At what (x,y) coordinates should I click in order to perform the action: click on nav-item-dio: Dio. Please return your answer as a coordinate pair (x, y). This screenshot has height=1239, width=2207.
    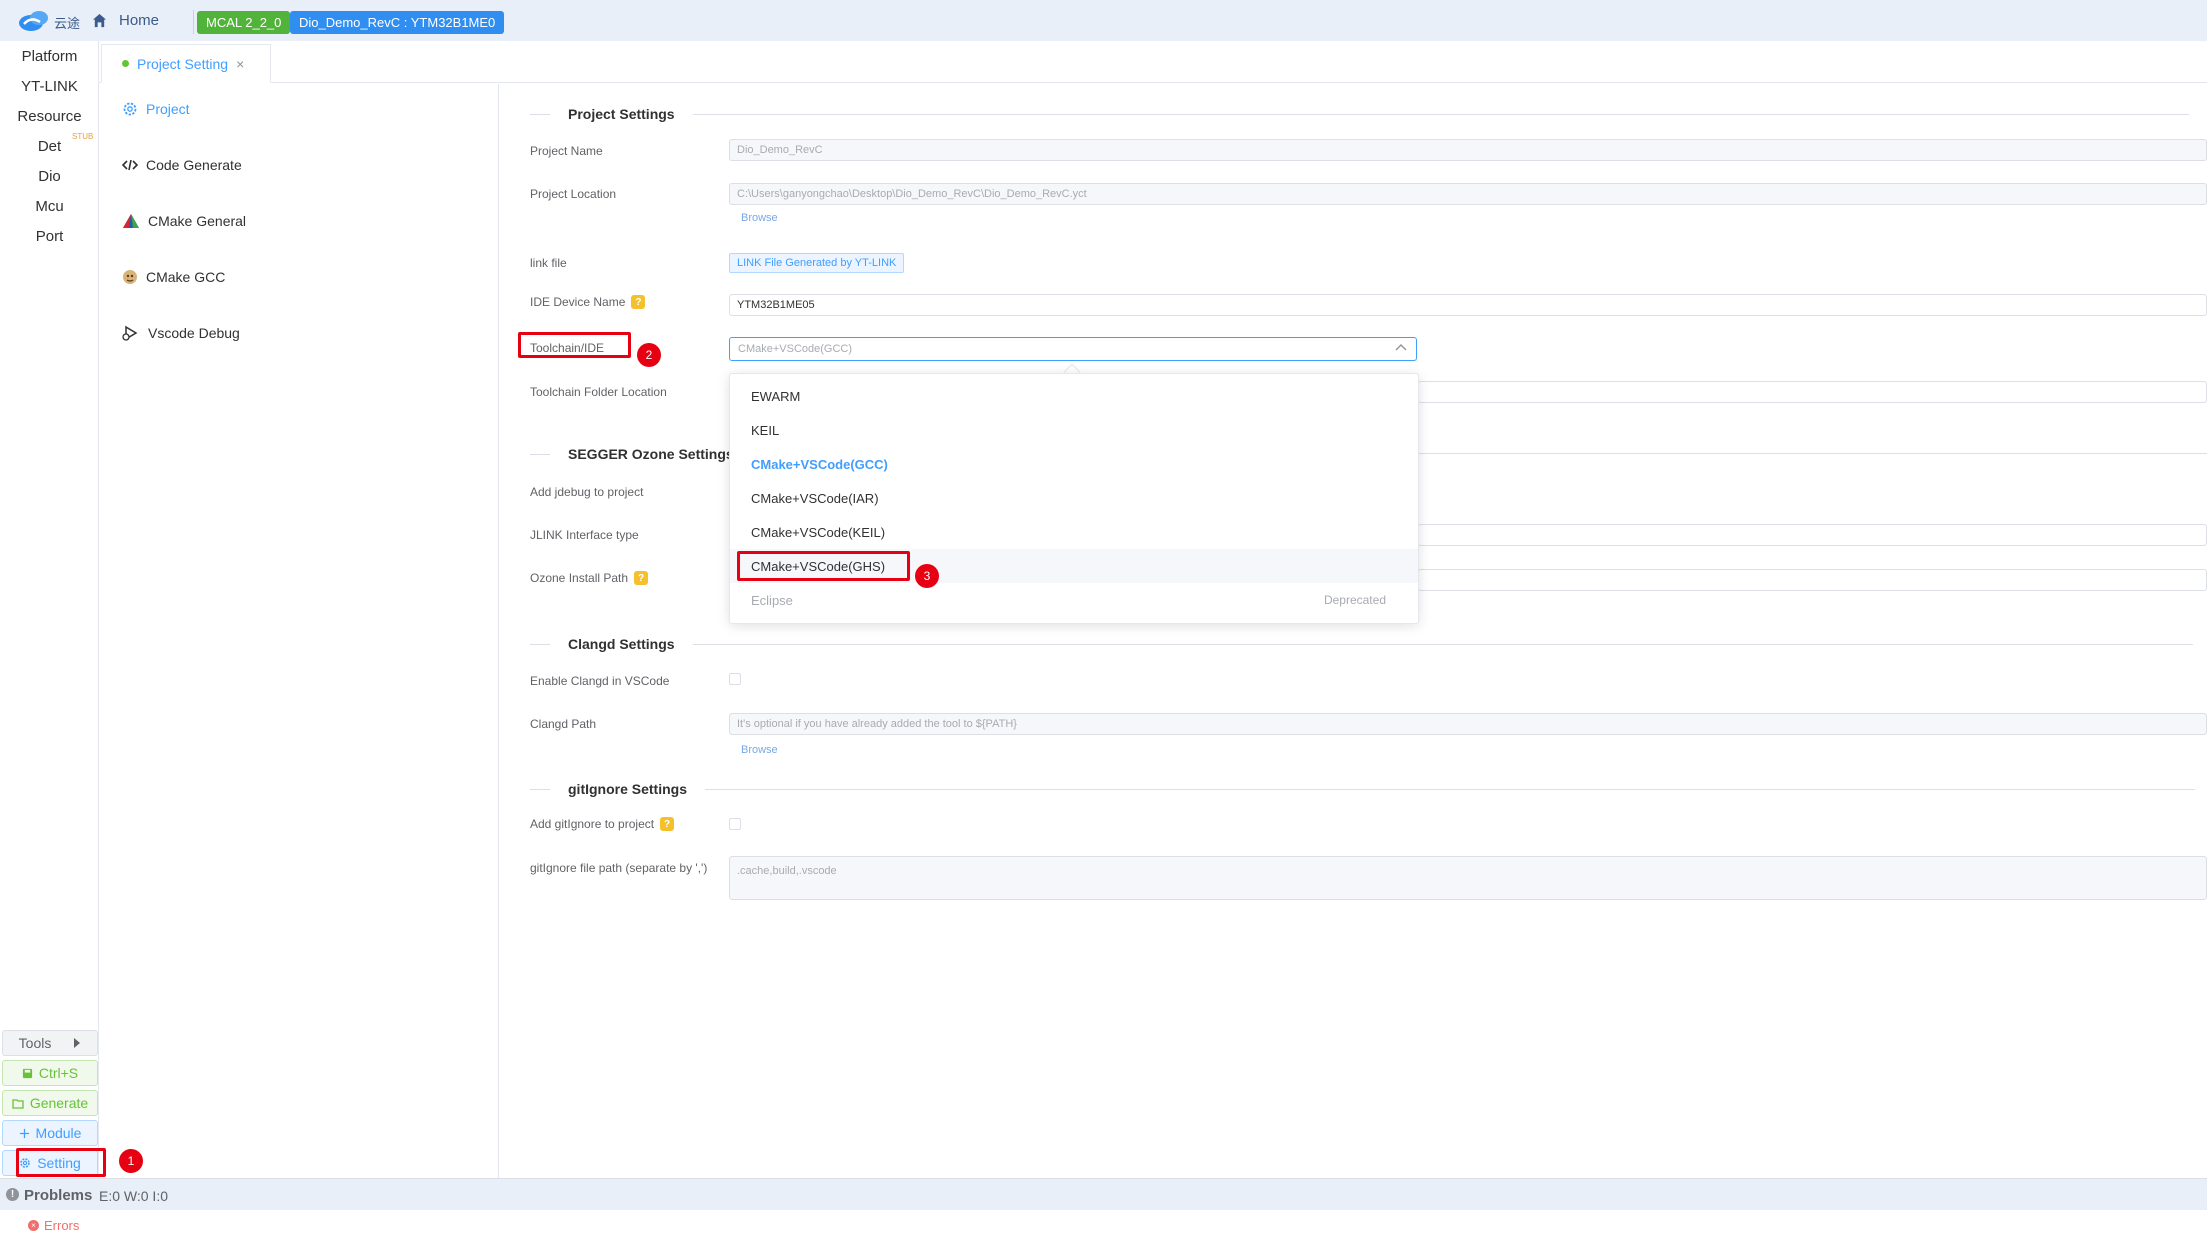
    Looking at the image, I should click on (49, 176).